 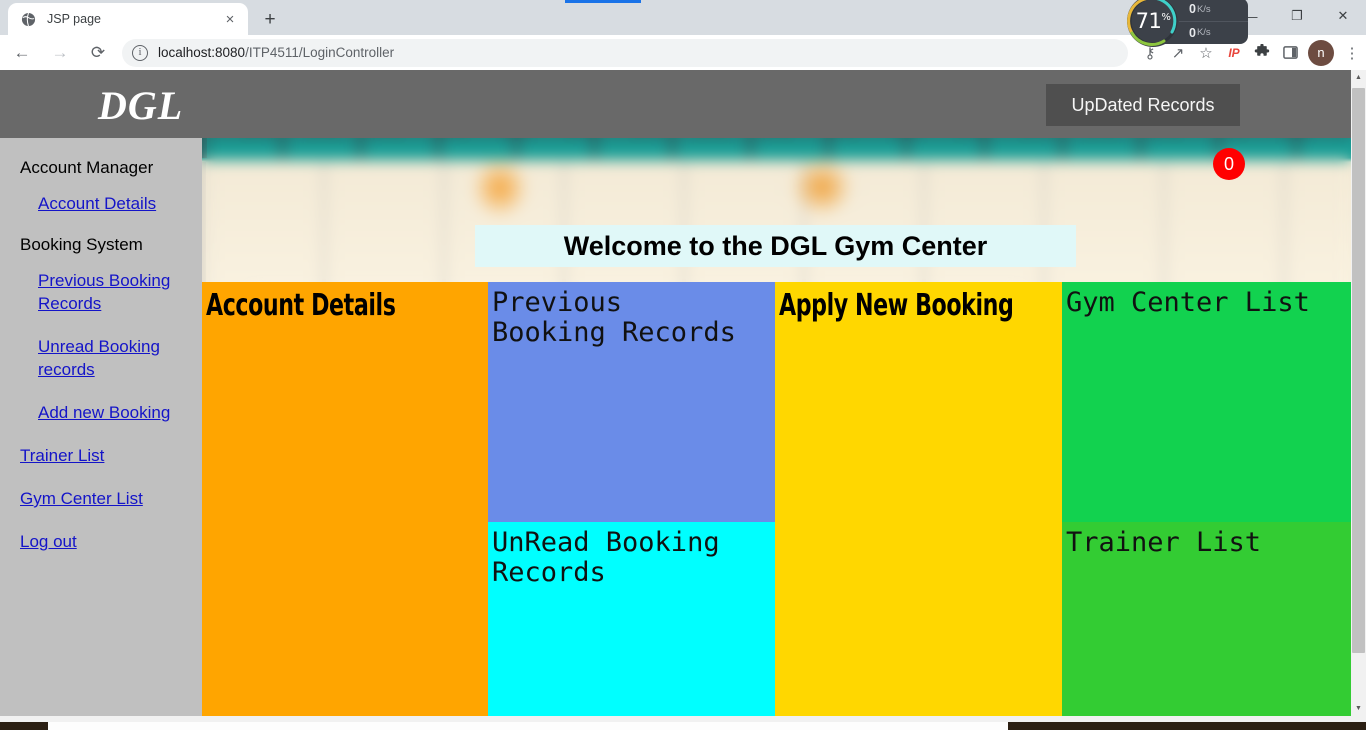 What do you see at coordinates (1206, 626) in the screenshot?
I see `tile-trainer-list: Trainer List` at bounding box center [1206, 626].